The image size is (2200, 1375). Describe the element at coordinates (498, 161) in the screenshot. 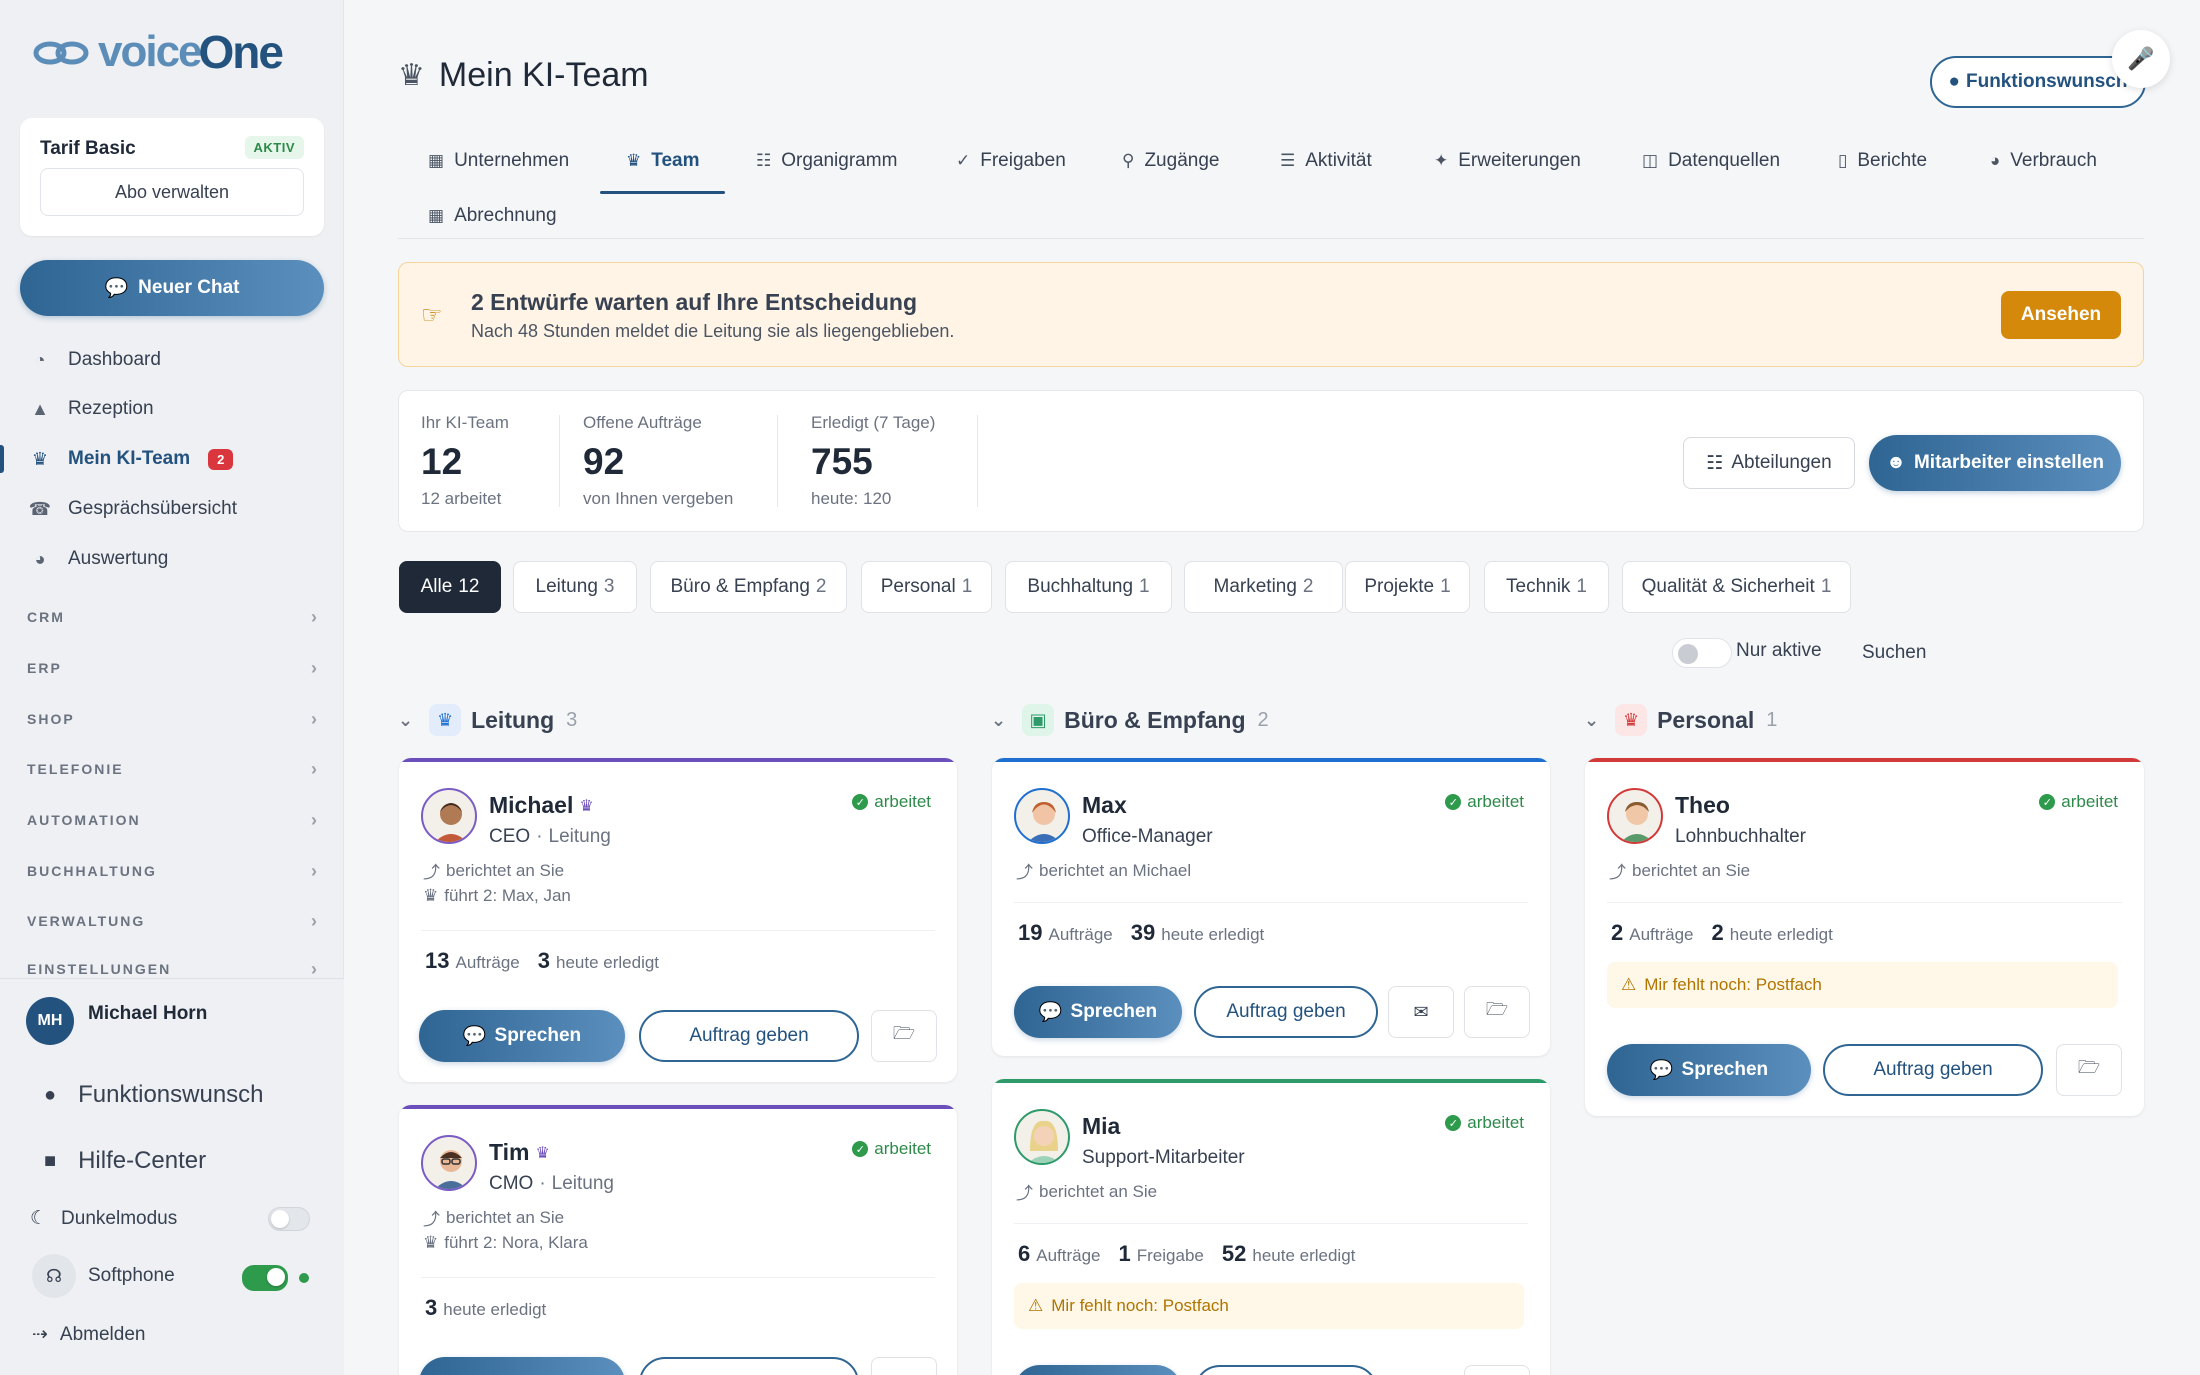

I see `tab-unternehmen: ▦ Unternehmen` at that location.